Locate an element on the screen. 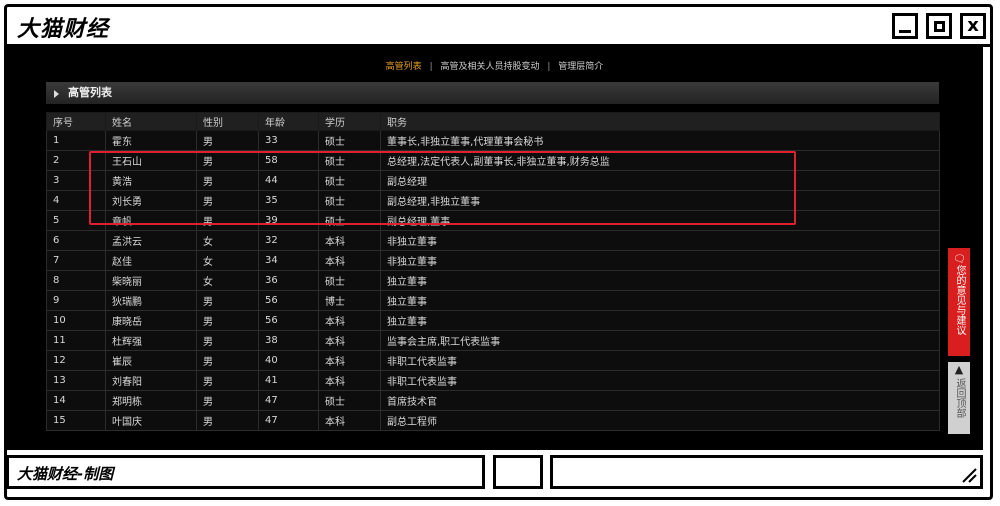  cell-name: 柴晓丽 is located at coordinates (151, 280).